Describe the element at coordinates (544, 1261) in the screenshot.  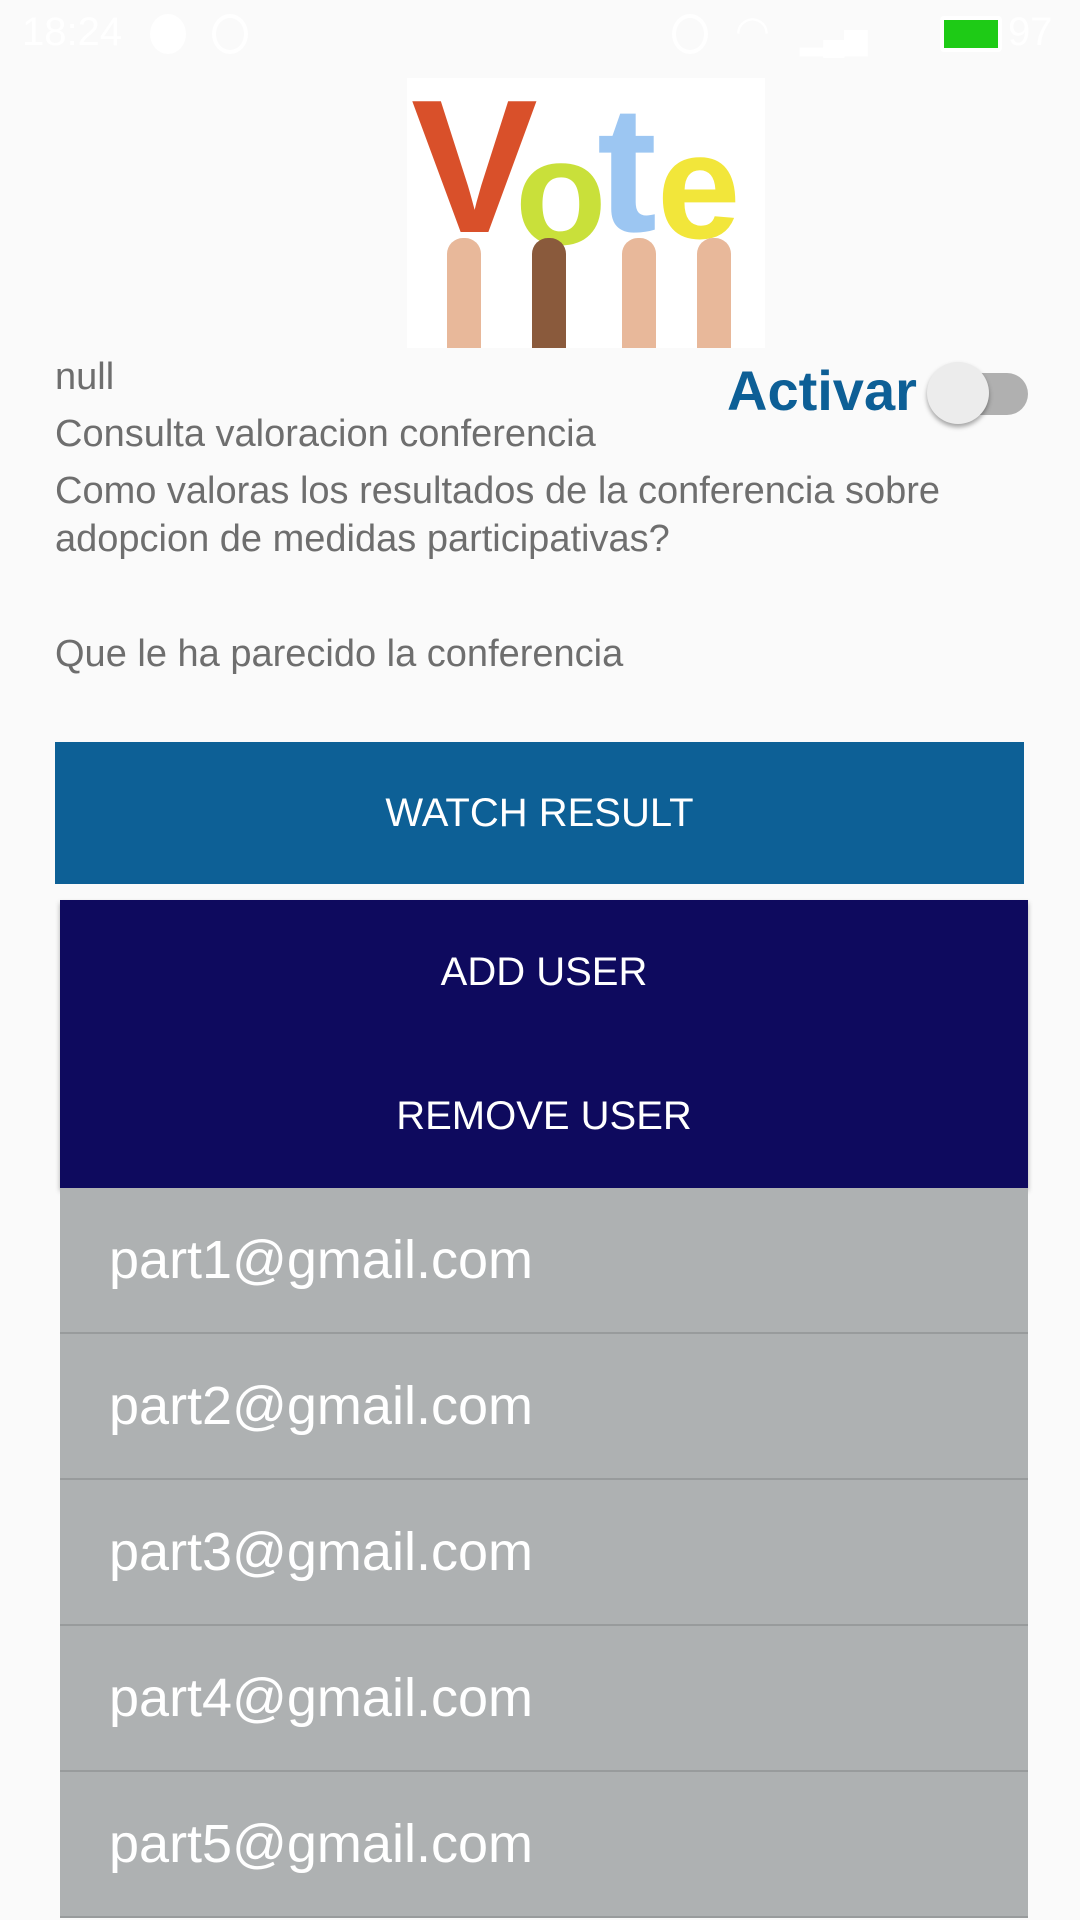
I see `list-item: part1@gmail.com` at that location.